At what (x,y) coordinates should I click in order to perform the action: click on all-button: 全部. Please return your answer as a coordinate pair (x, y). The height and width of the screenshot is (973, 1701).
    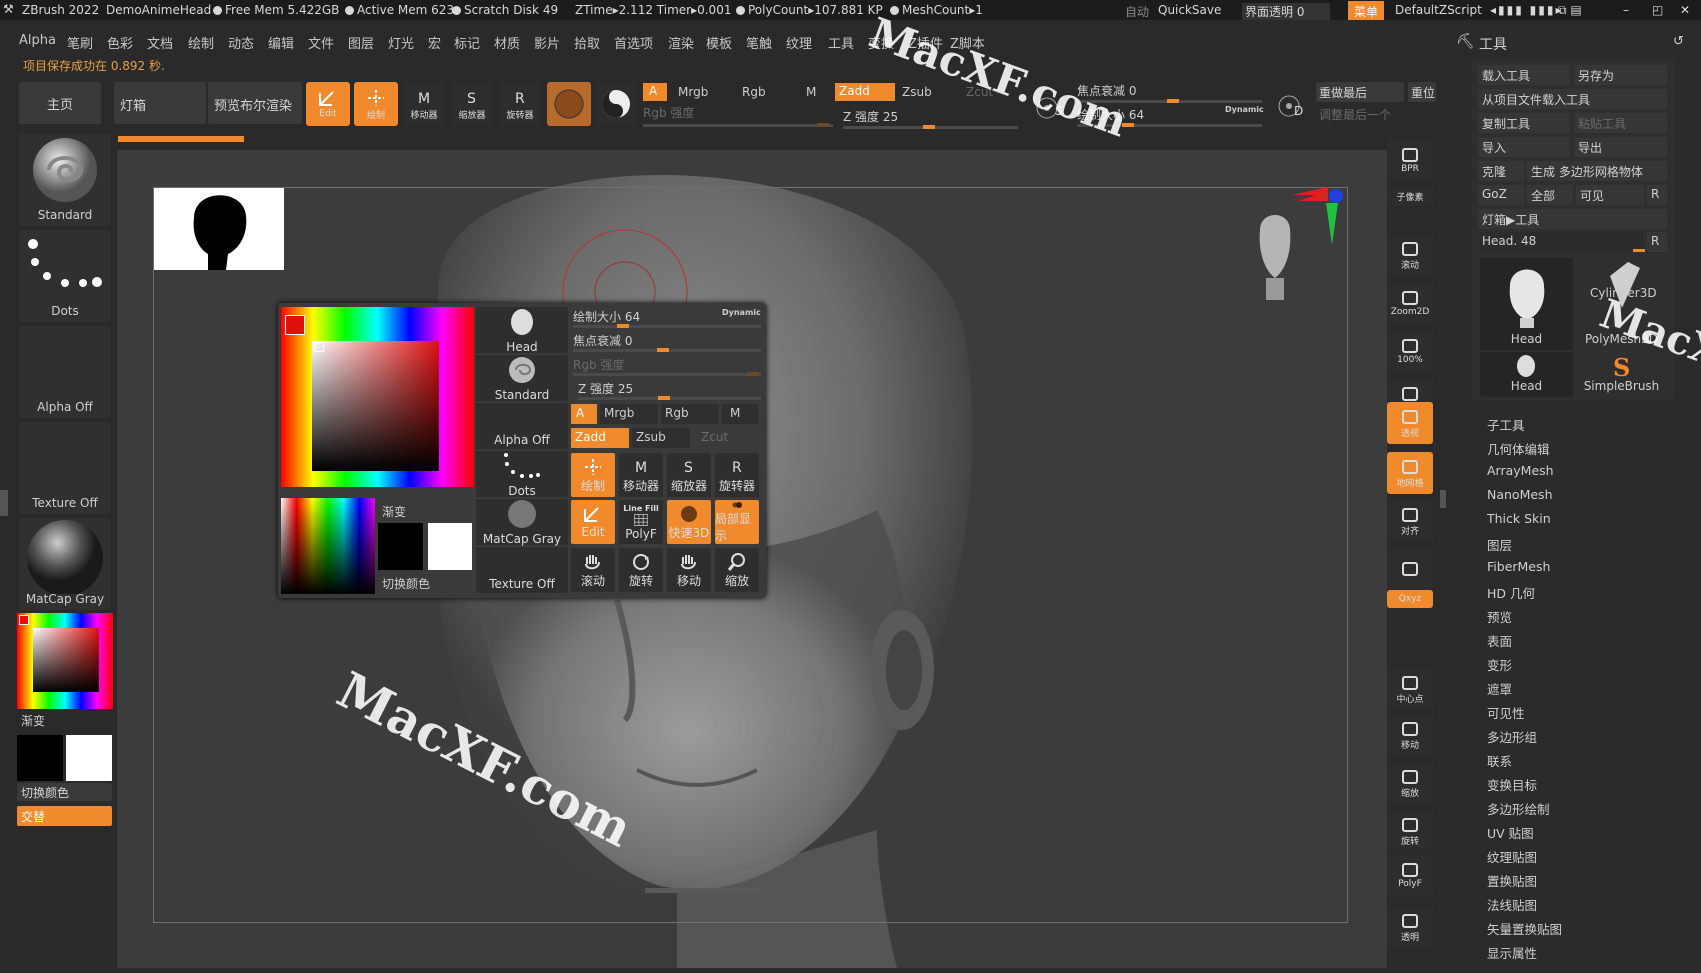
    Looking at the image, I should click on (1550, 195).